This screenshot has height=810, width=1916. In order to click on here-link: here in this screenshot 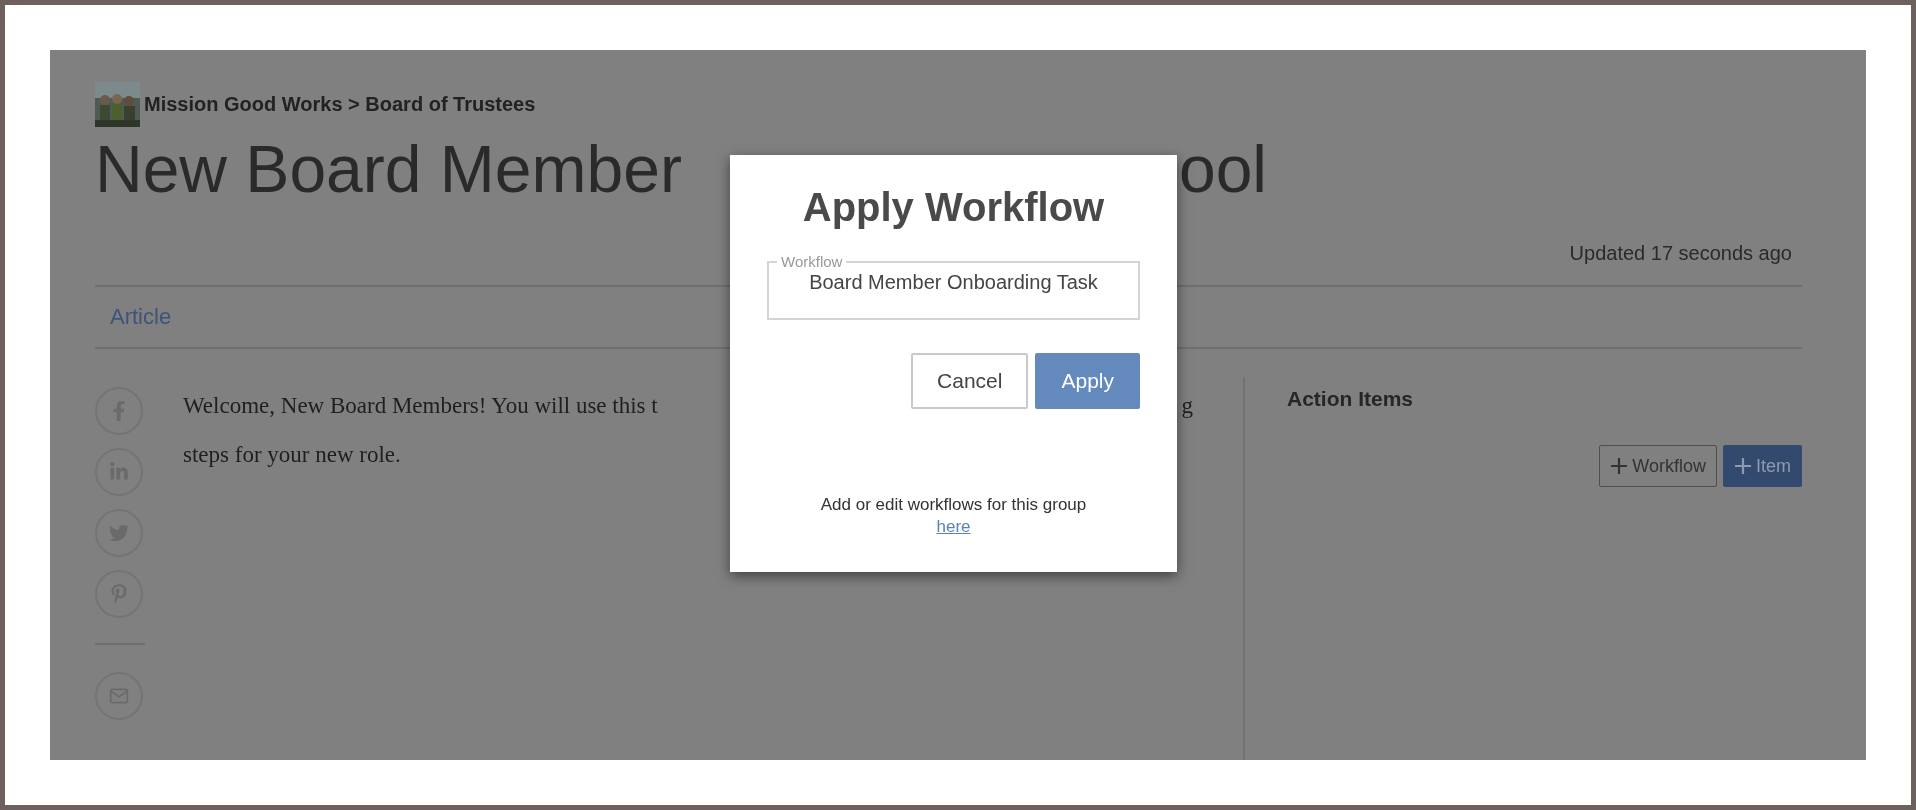, I will do `click(953, 527)`.